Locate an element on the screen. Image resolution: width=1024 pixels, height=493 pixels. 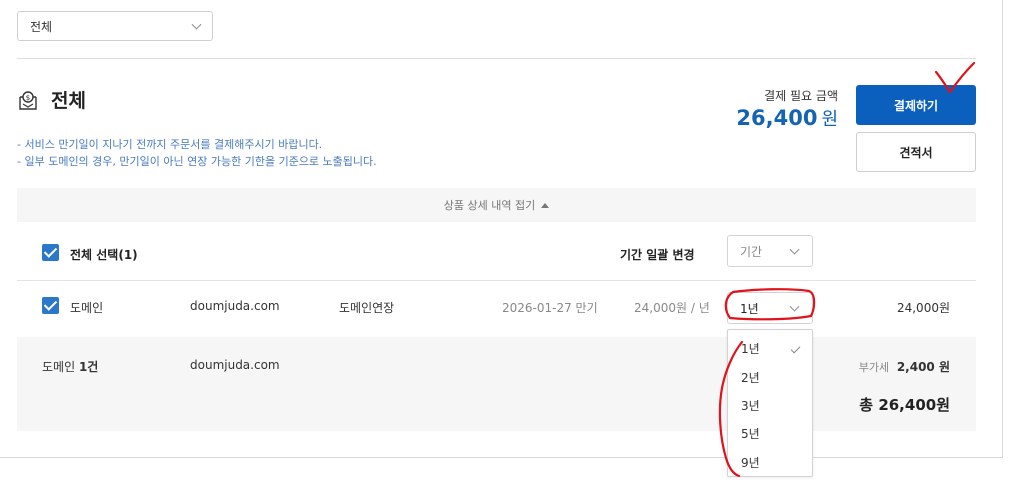
vat-label: 부가세 is located at coordinates (874, 367).